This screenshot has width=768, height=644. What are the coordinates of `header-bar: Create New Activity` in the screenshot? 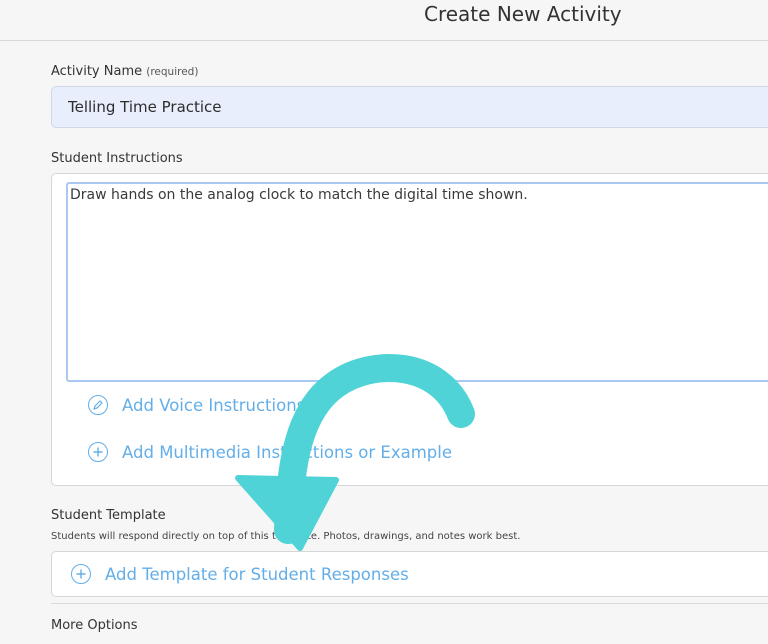 It's located at (384, 20).